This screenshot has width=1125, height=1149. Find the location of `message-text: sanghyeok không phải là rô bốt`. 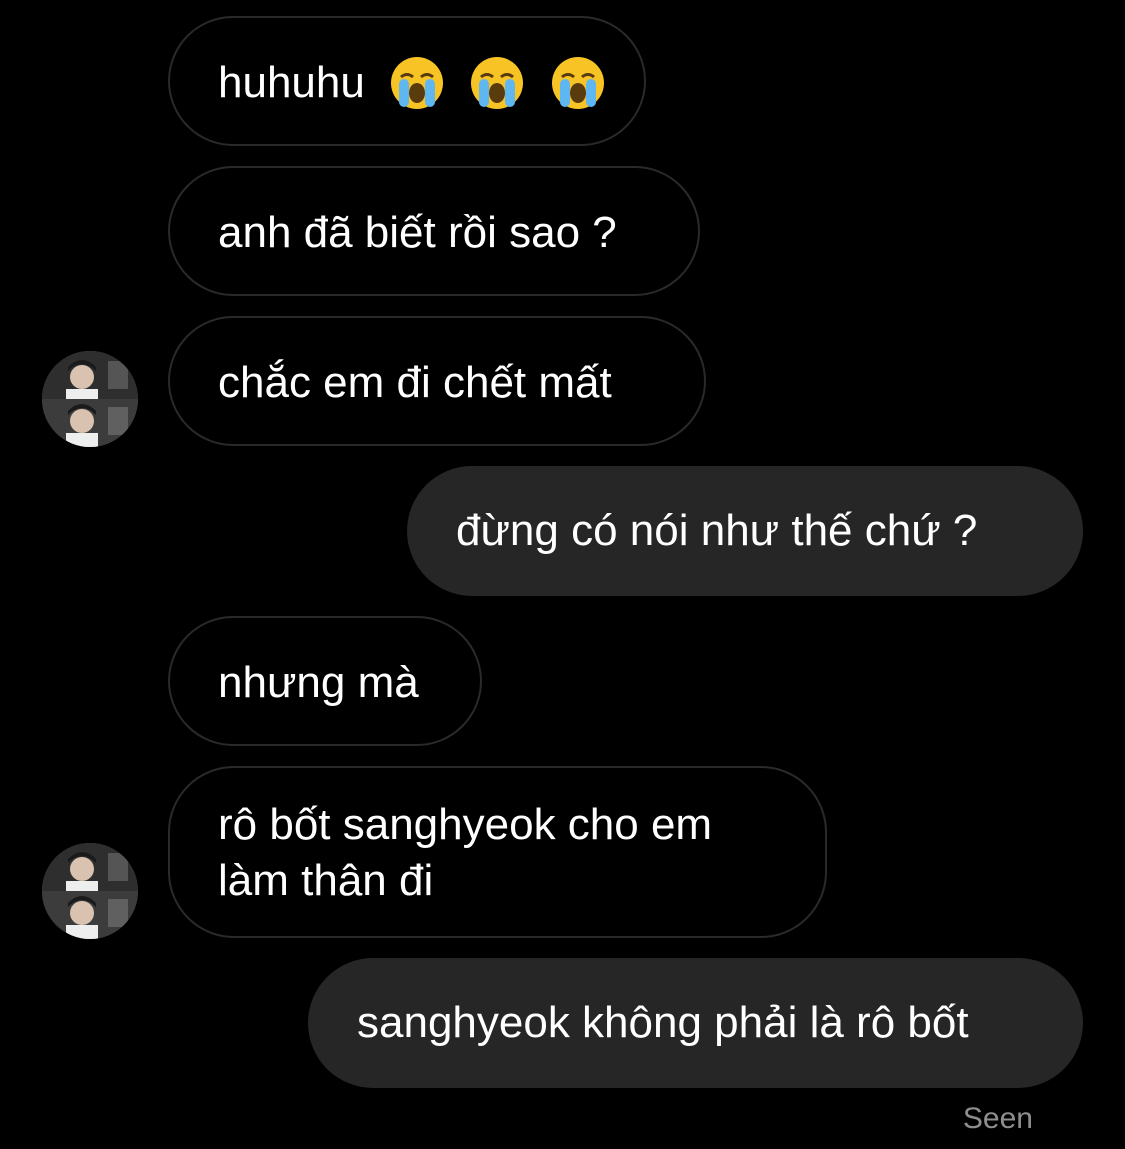

message-text: sanghyeok không phải là rô bốt is located at coordinates (663, 1022).